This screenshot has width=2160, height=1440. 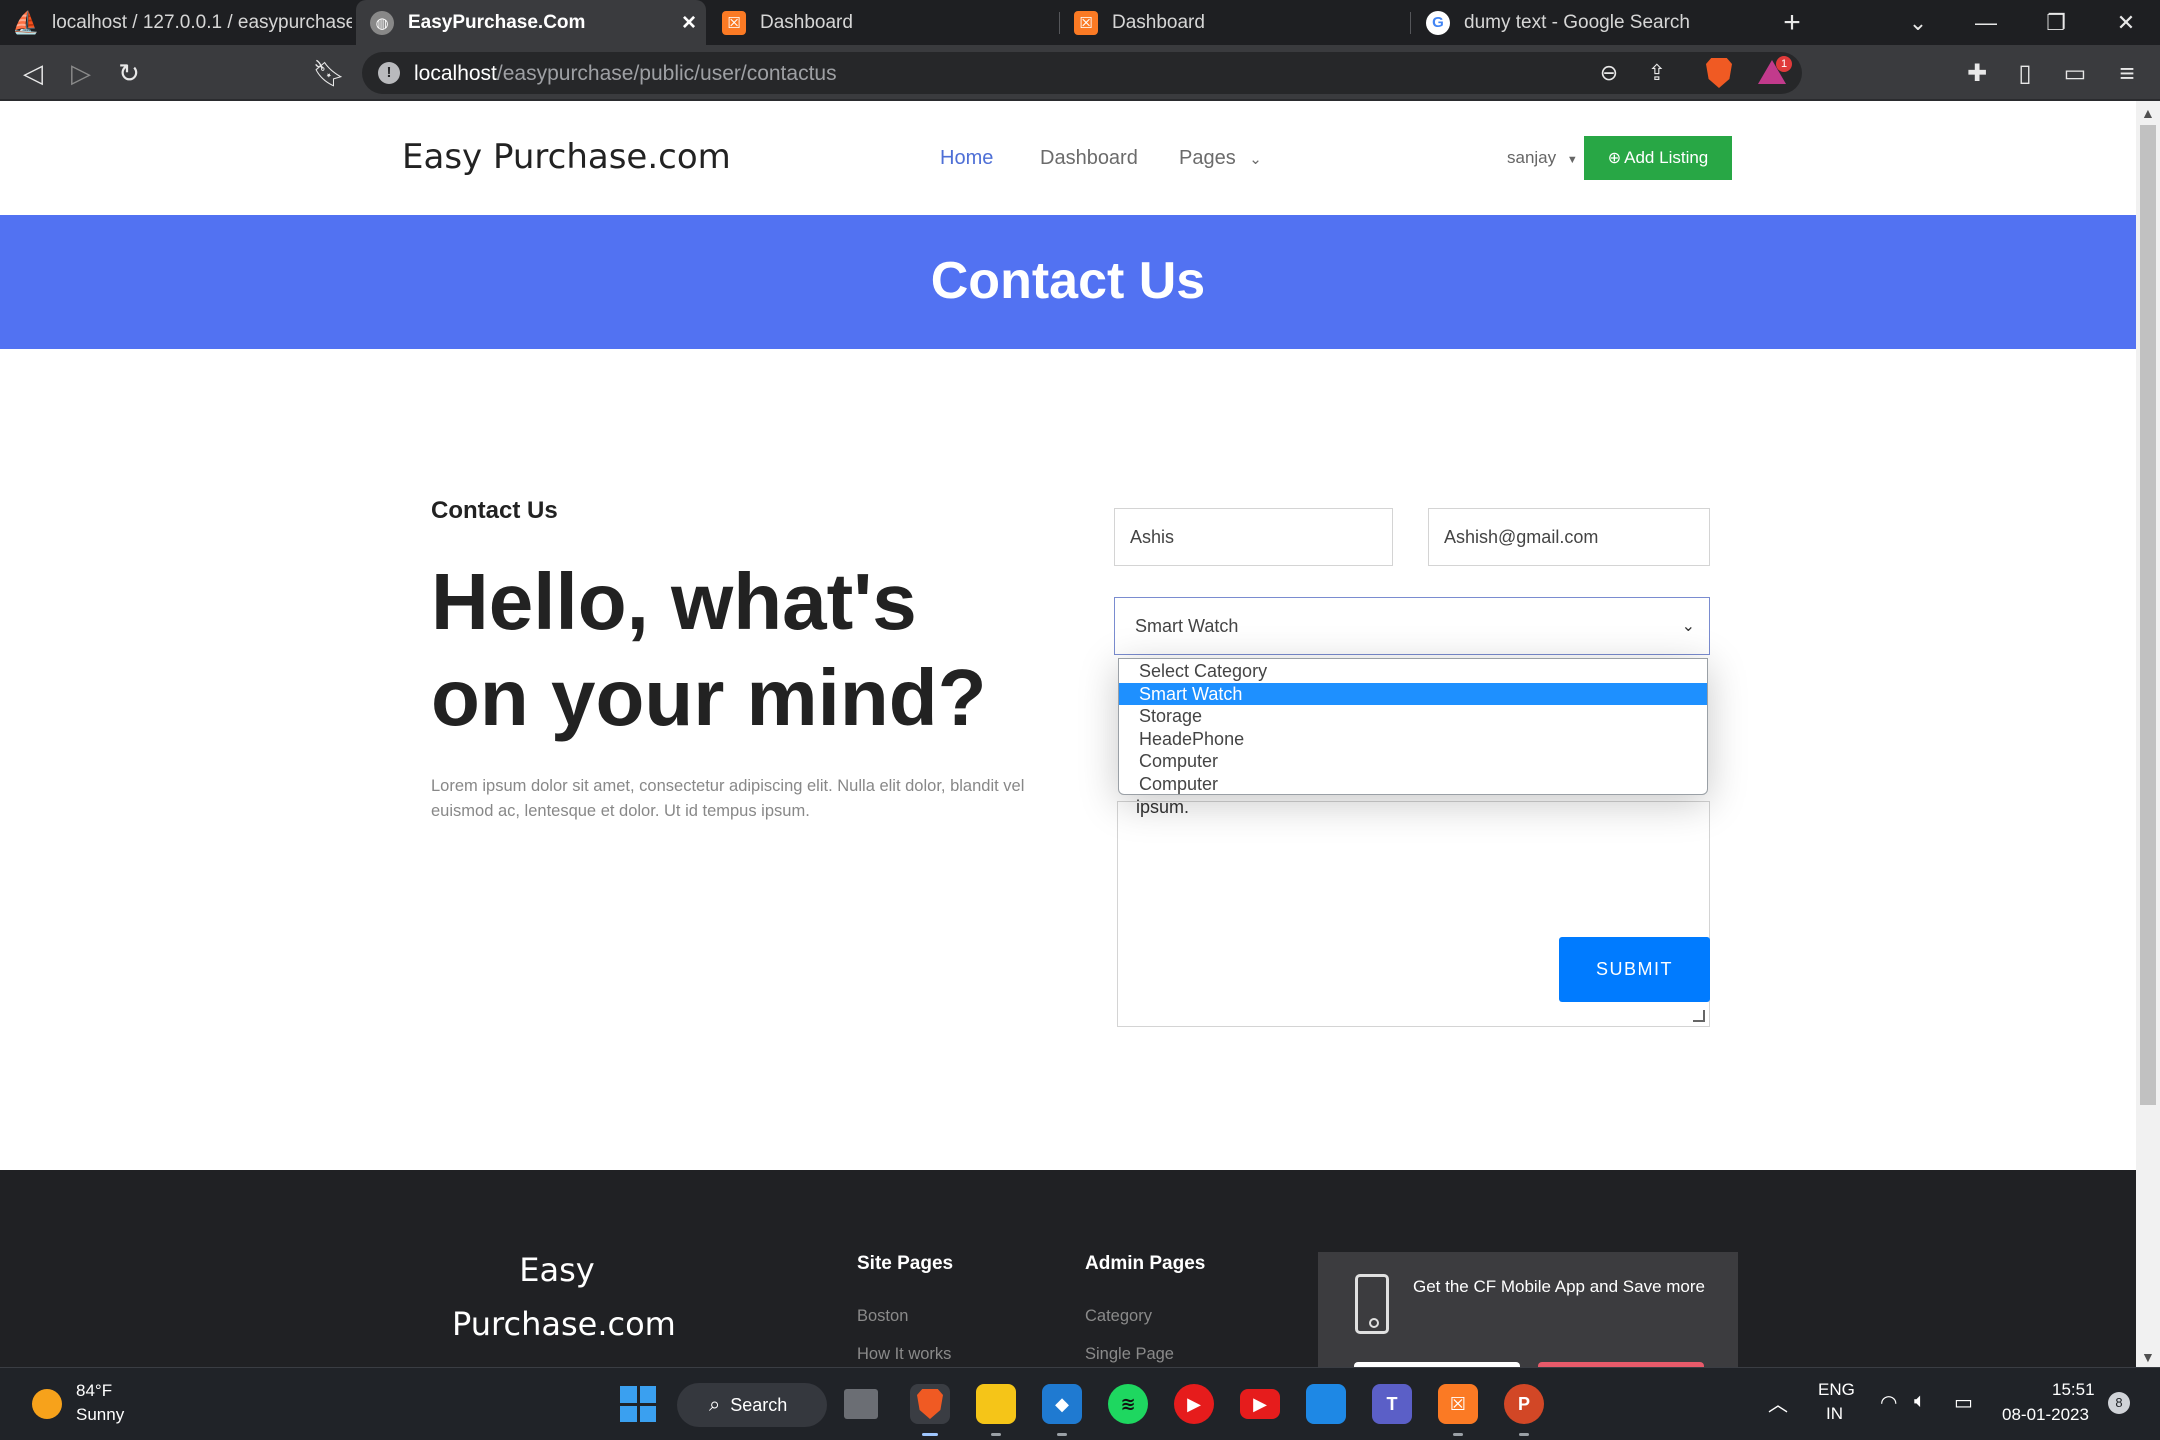 I want to click on tab-phpmyadmin: ⛵ localhost / 127.0.0.1 / easypurchase /, so click(x=176, y=22).